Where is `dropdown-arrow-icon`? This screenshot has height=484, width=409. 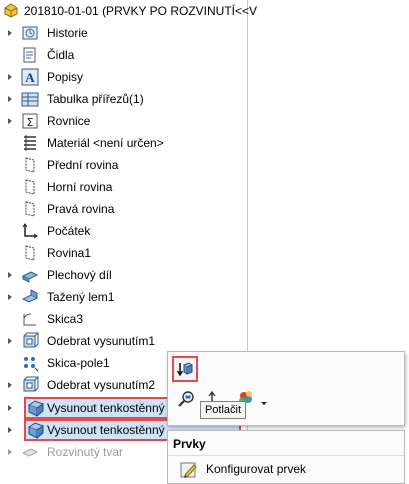 dropdown-arrow-icon is located at coordinates (264, 403).